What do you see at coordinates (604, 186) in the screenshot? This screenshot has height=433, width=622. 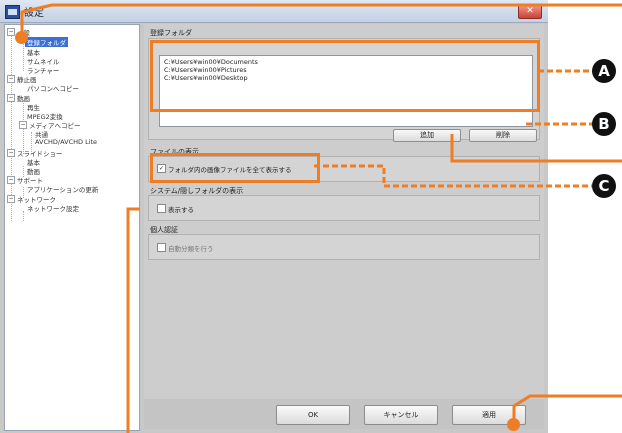 I see `marker-c: C` at bounding box center [604, 186].